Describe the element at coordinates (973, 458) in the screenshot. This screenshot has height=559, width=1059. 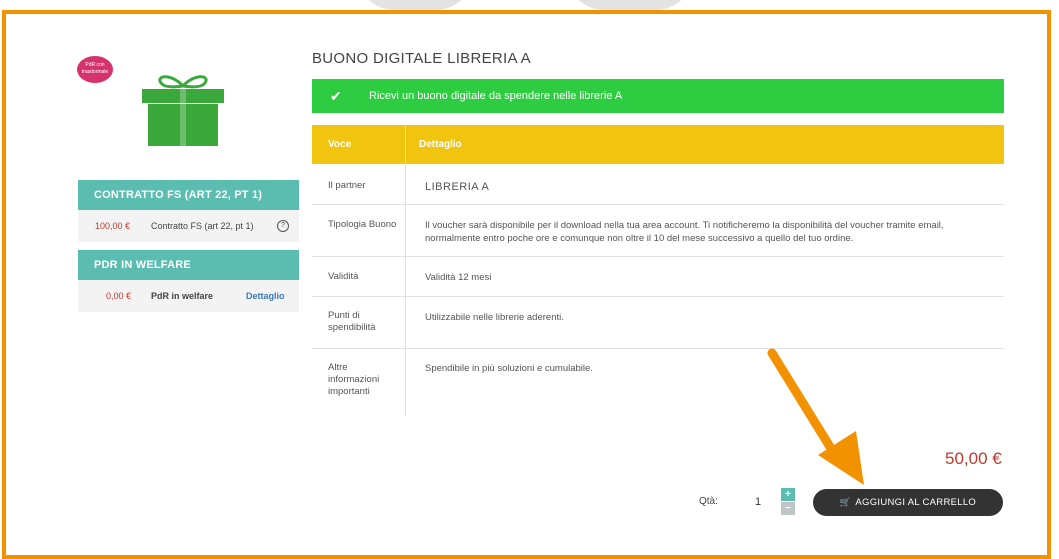
I see `product-price: 50,00 €` at that location.